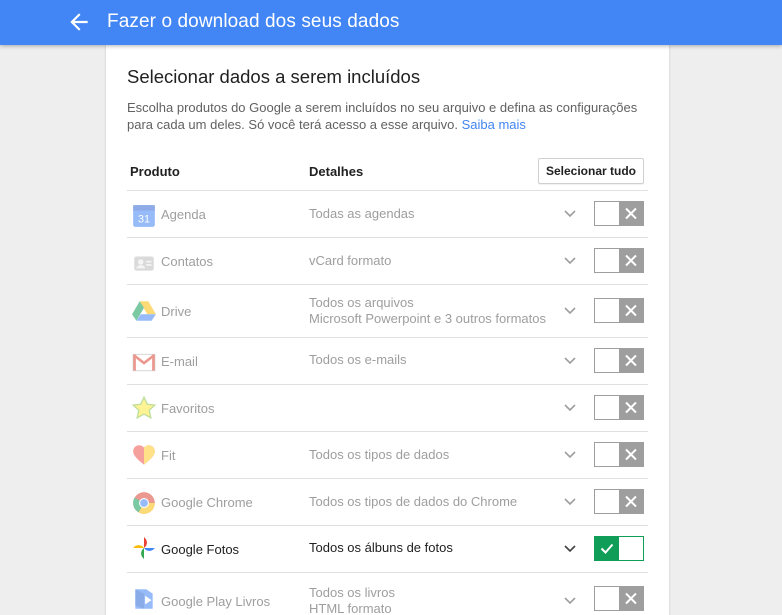 This screenshot has width=782, height=615. I want to click on product-row-agenda: 31 Agenda Todas as agendas, so click(387, 213).